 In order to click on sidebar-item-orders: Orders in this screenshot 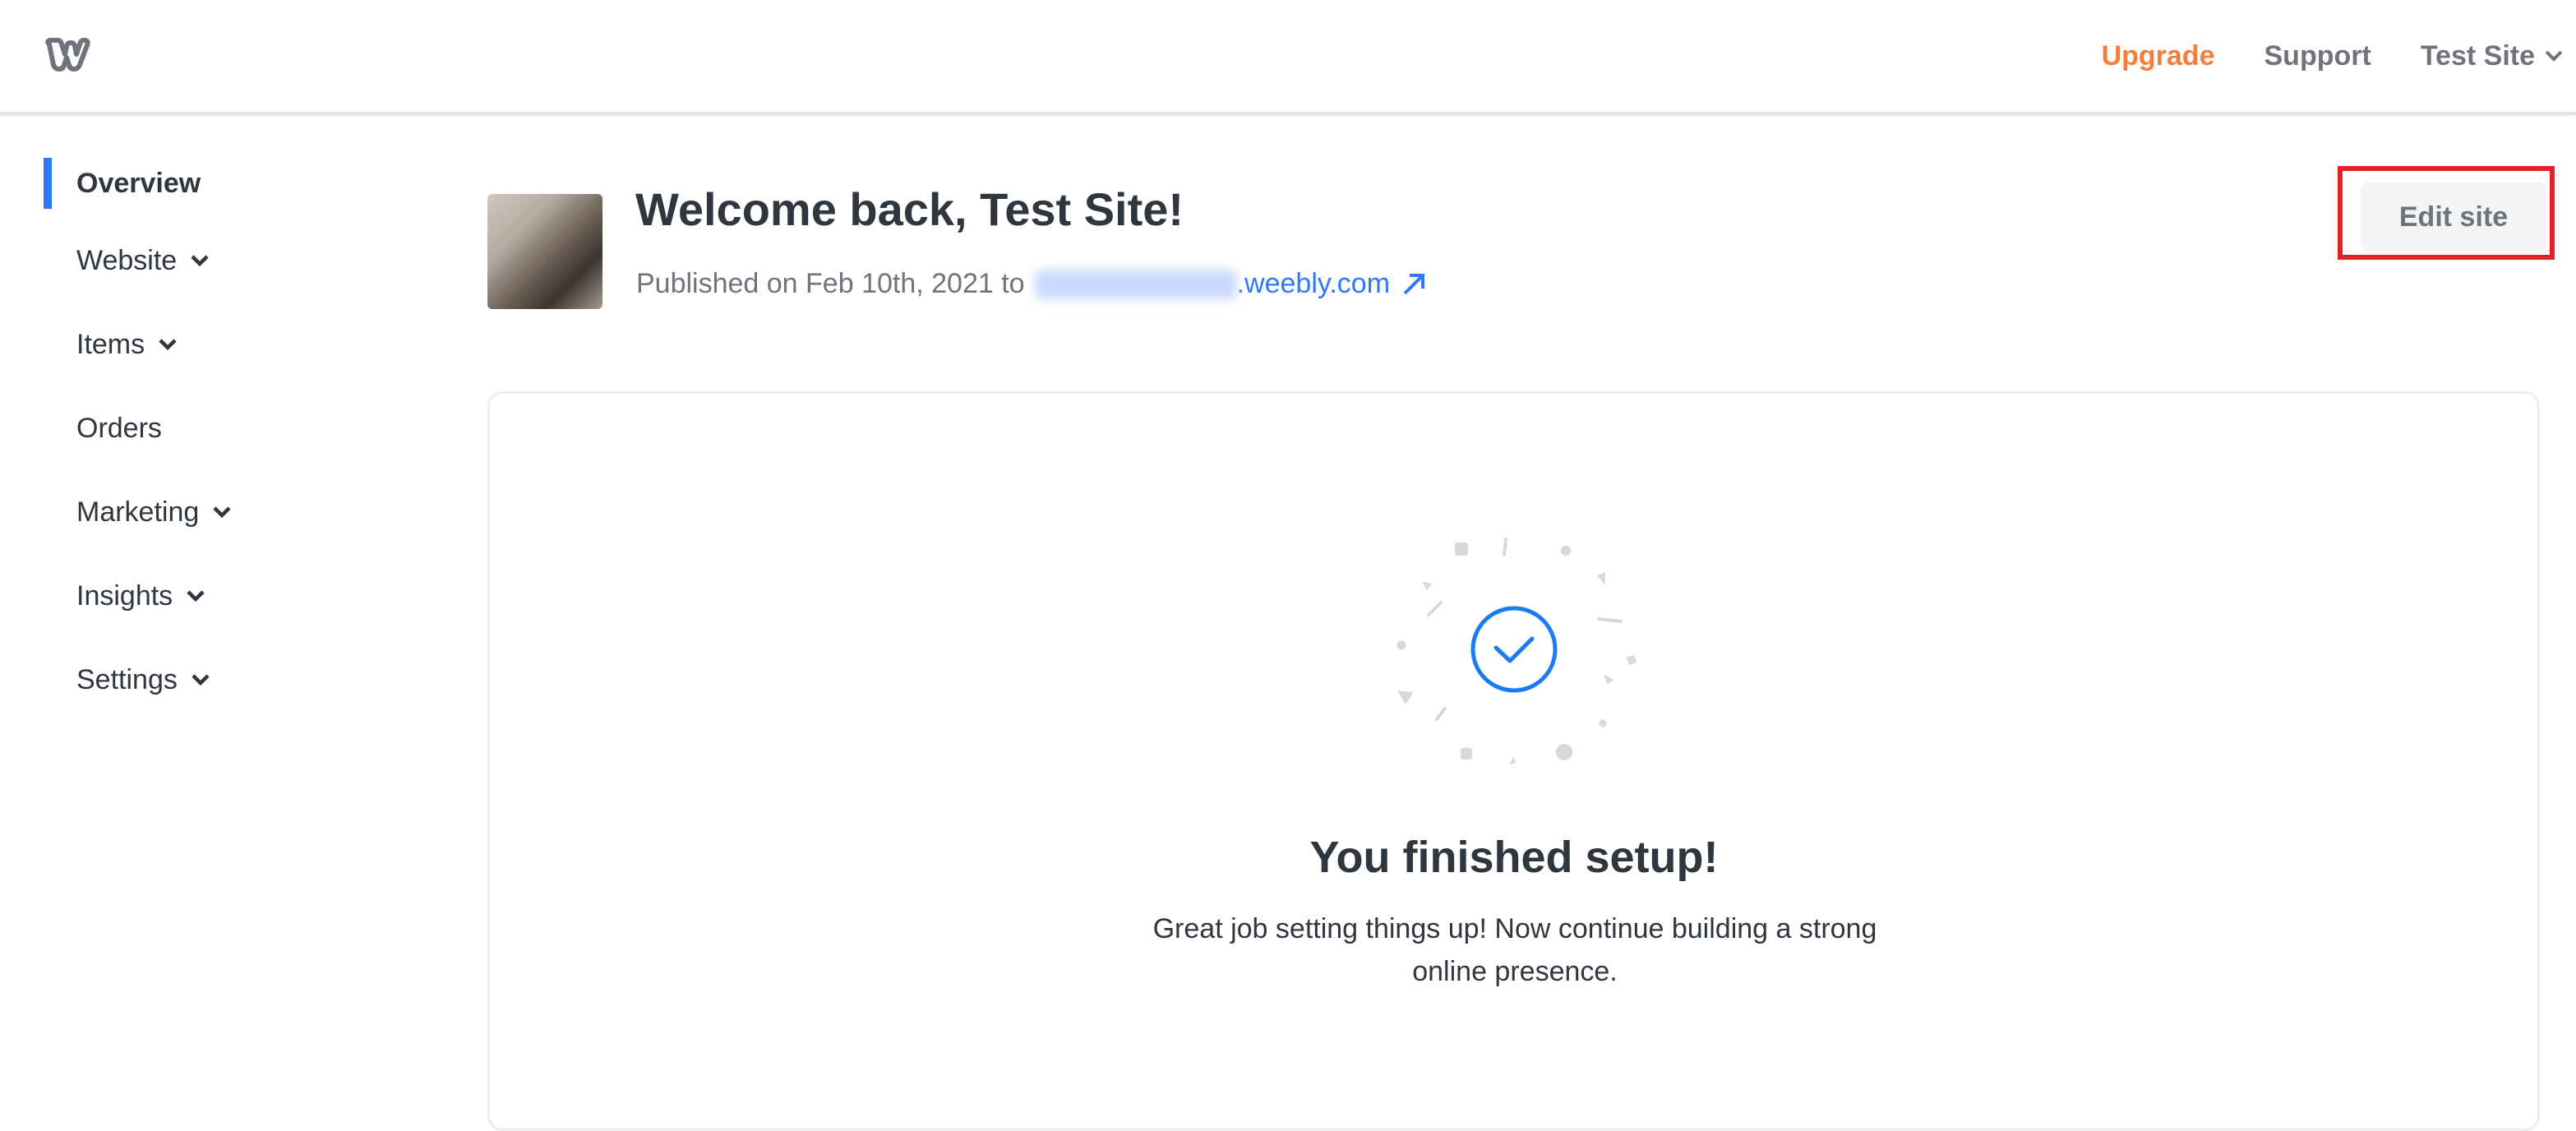, I will do `click(205, 428)`.